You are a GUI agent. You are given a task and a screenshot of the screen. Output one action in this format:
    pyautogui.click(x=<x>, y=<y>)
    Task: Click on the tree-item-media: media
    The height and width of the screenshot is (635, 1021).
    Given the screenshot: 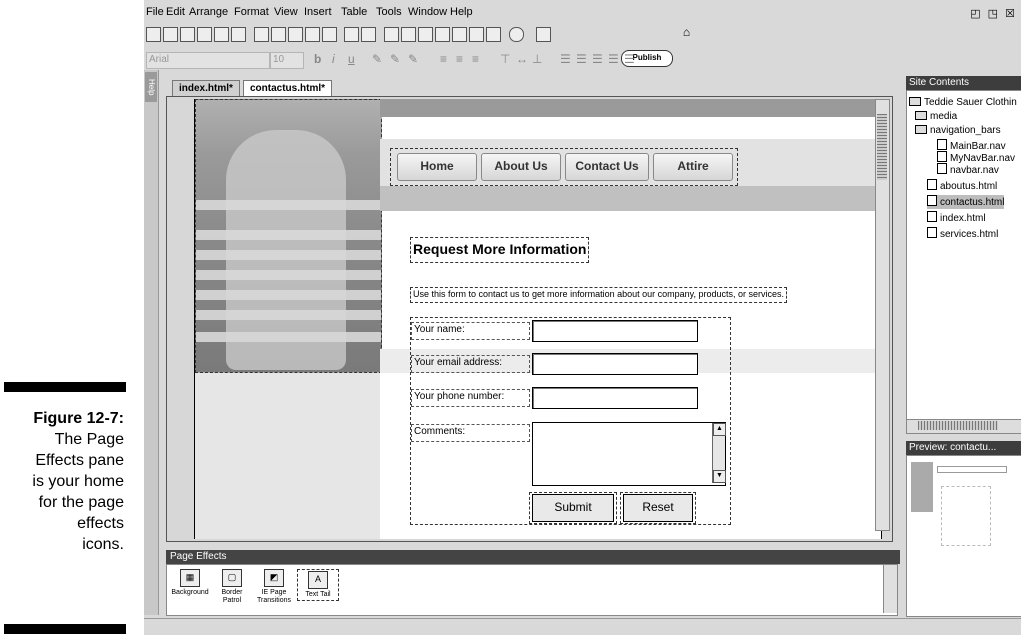 What is the action you would take?
    pyautogui.click(x=936, y=117)
    